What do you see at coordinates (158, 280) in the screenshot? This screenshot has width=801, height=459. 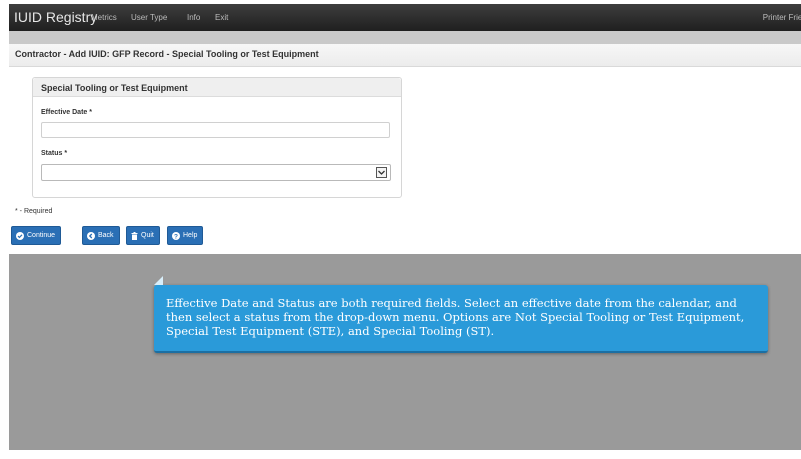 I see `callout-fold` at bounding box center [158, 280].